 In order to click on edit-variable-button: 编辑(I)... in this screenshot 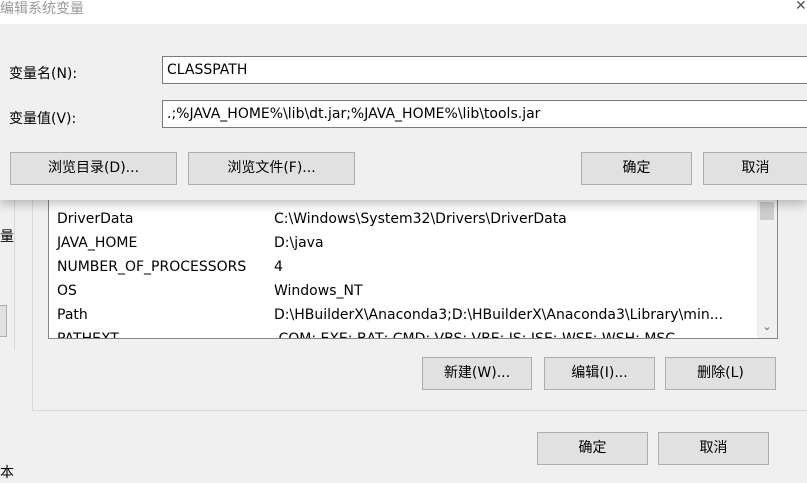, I will do `click(599, 373)`.